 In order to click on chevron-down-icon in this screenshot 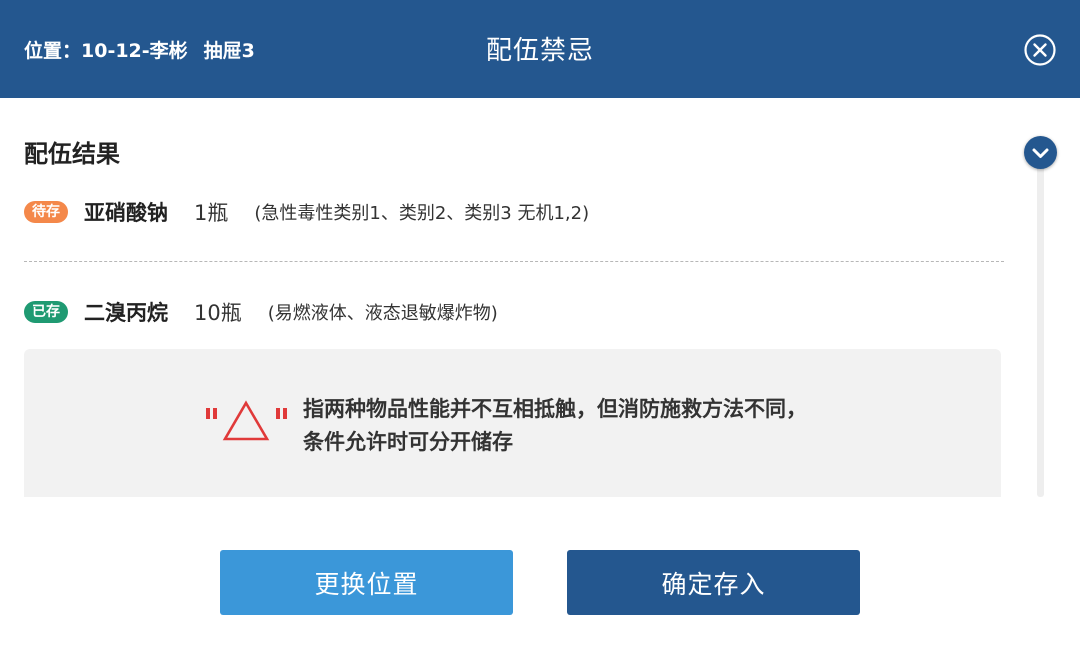, I will do `click(1040, 153)`.